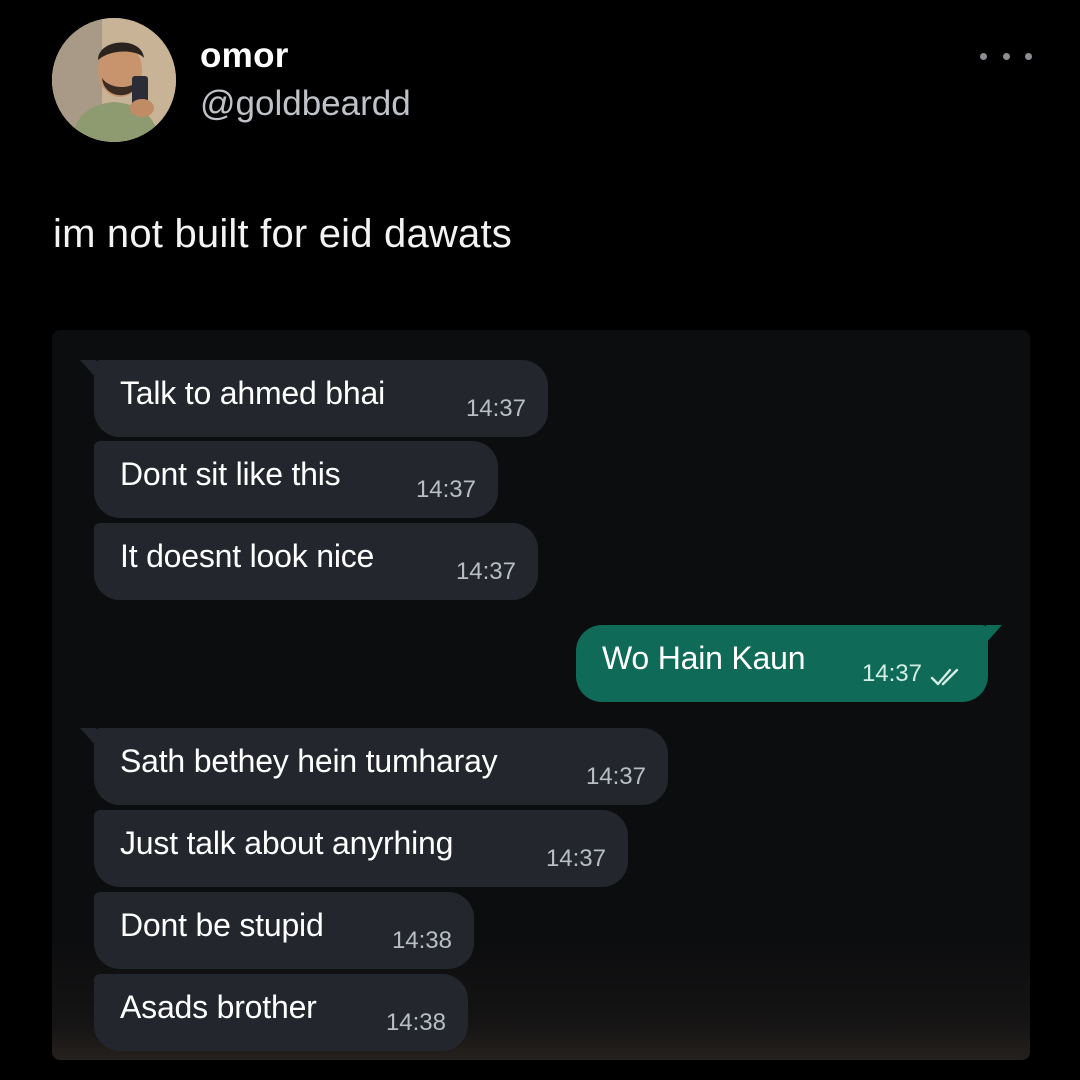 Image resolution: width=1080 pixels, height=1080 pixels. What do you see at coordinates (305, 104) in the screenshot?
I see `user-handle: @goldbeardd` at bounding box center [305, 104].